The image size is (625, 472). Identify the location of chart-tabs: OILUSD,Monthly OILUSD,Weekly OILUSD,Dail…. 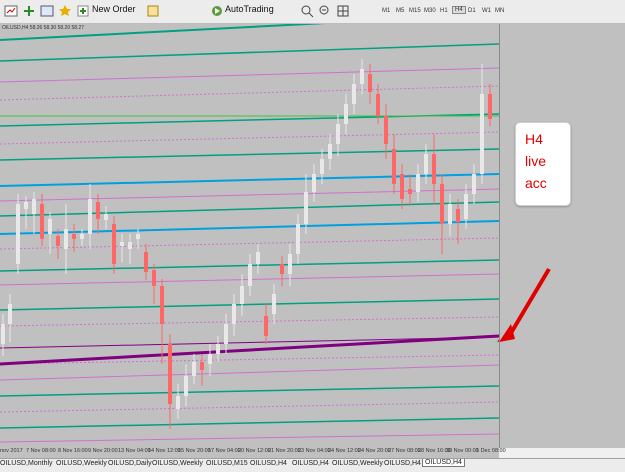
(312, 465).